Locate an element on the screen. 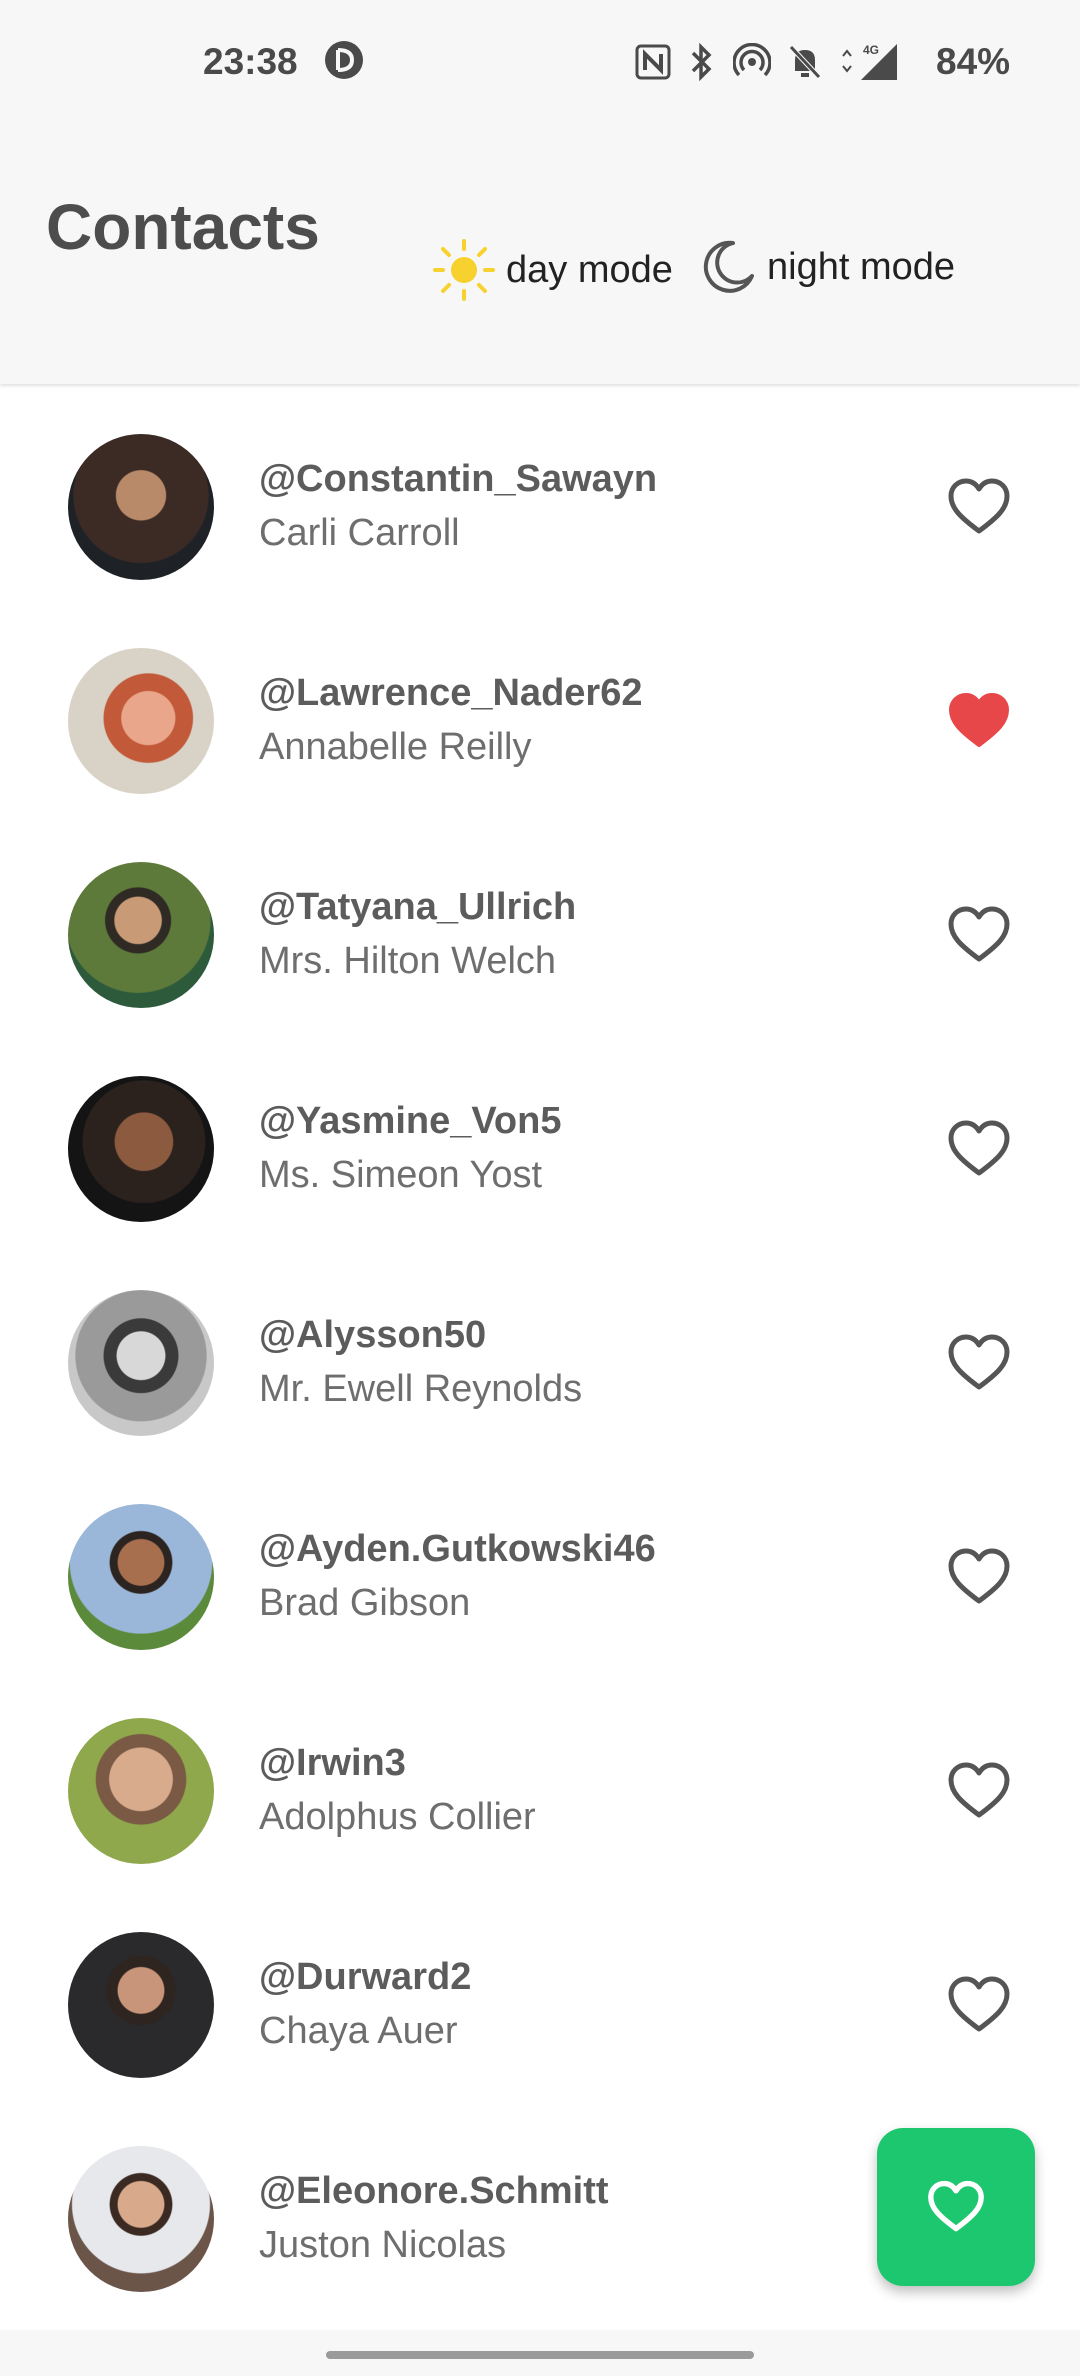 This screenshot has height=2376, width=1080. status-icons: 4G is located at coordinates (767, 62).